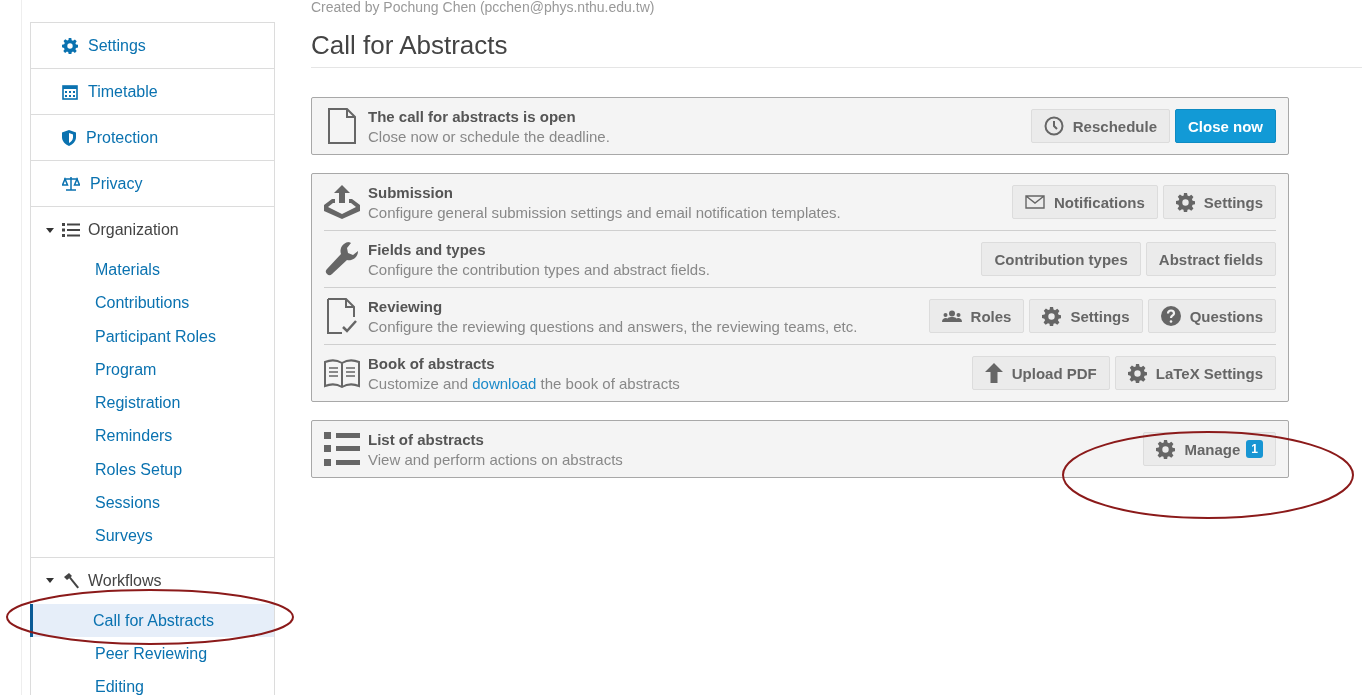 This screenshot has height=695, width=1362. I want to click on panel-description: Configure general submission settings and email notification templates., so click(605, 212).